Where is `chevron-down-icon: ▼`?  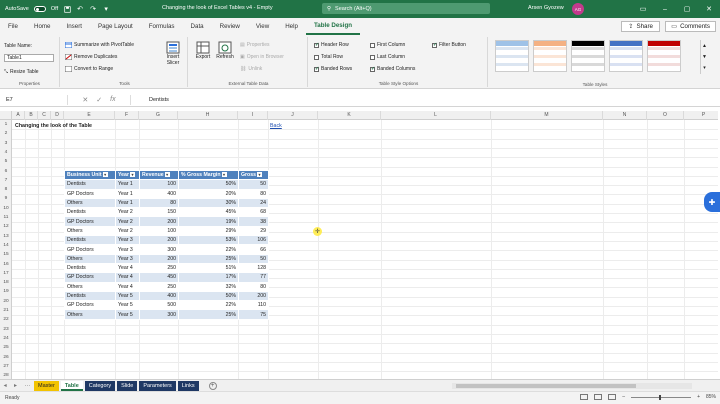 chevron-down-icon: ▼ is located at coordinates (704, 57).